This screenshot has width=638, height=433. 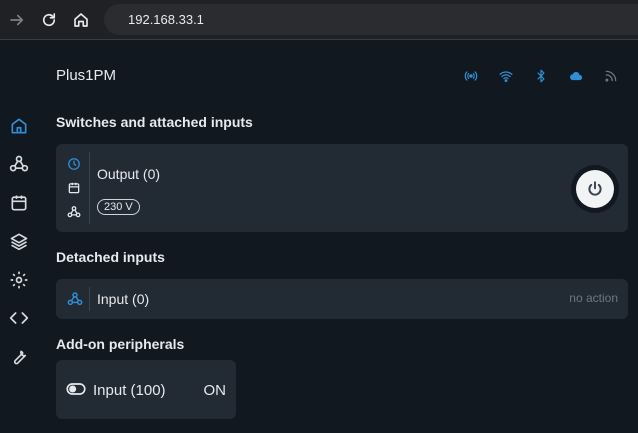 I want to click on bluetooth-icon, so click(x=540, y=76).